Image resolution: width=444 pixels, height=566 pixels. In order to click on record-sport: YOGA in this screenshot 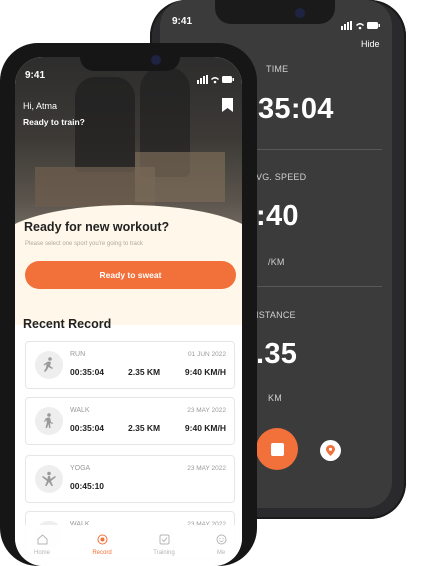, I will do `click(80, 468)`.